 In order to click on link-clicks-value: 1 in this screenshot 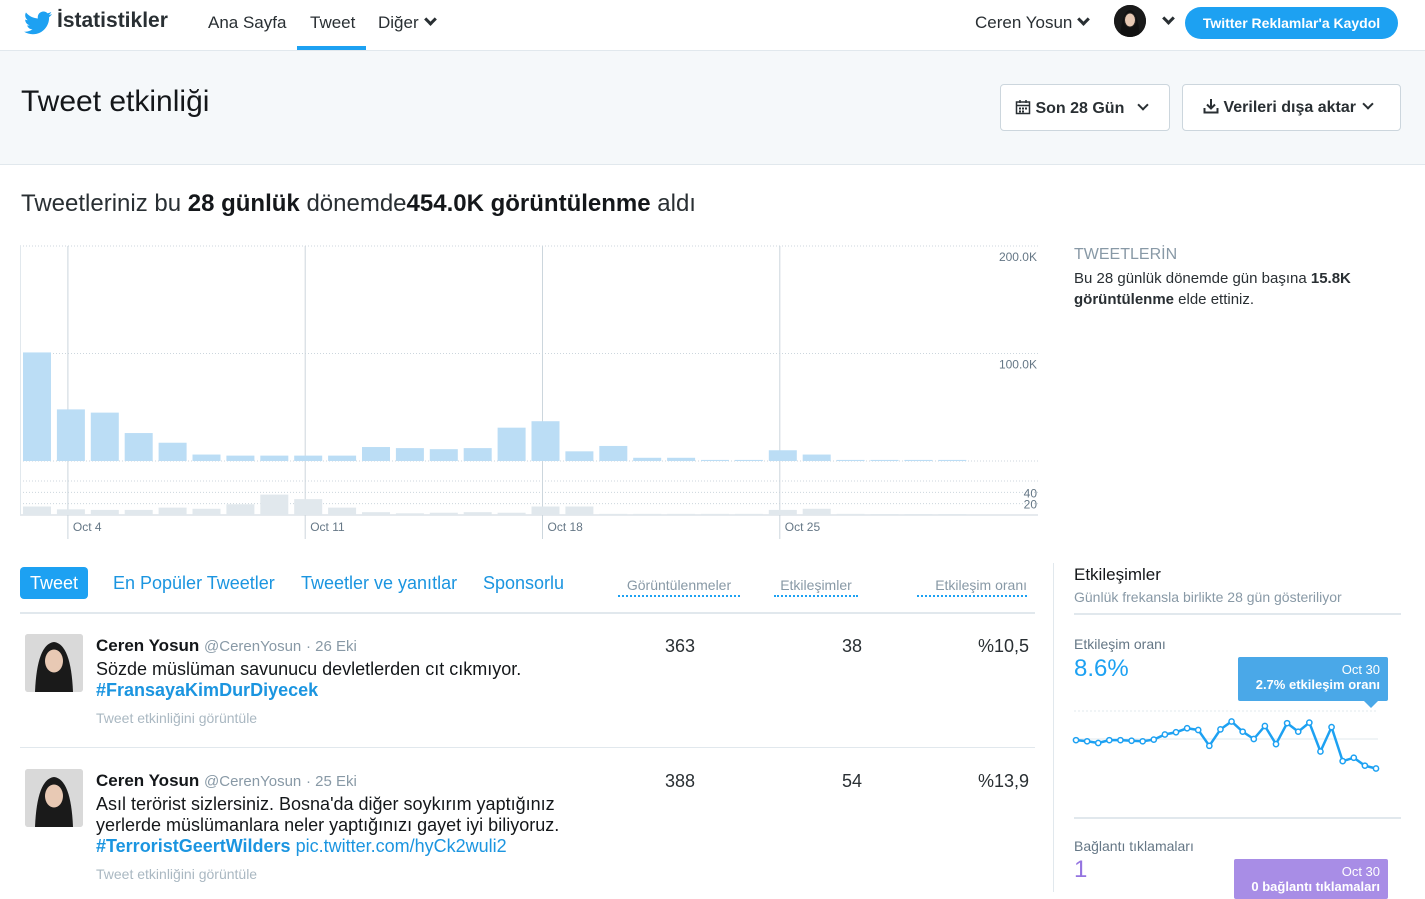, I will do `click(1081, 869)`.